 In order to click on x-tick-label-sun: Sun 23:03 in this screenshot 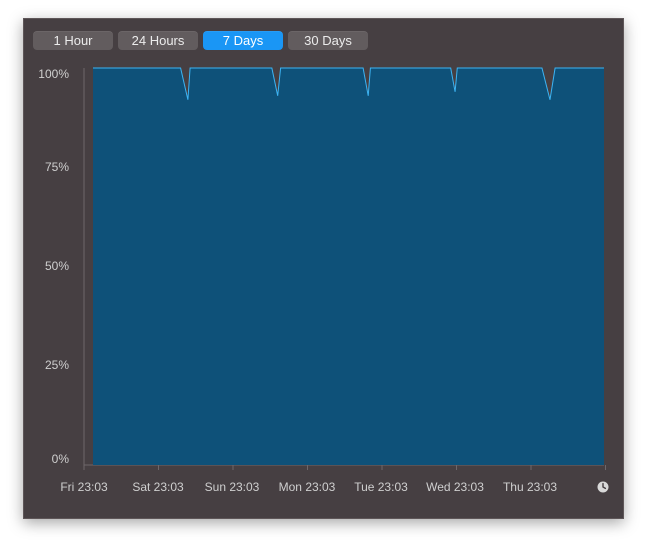, I will do `click(232, 487)`.